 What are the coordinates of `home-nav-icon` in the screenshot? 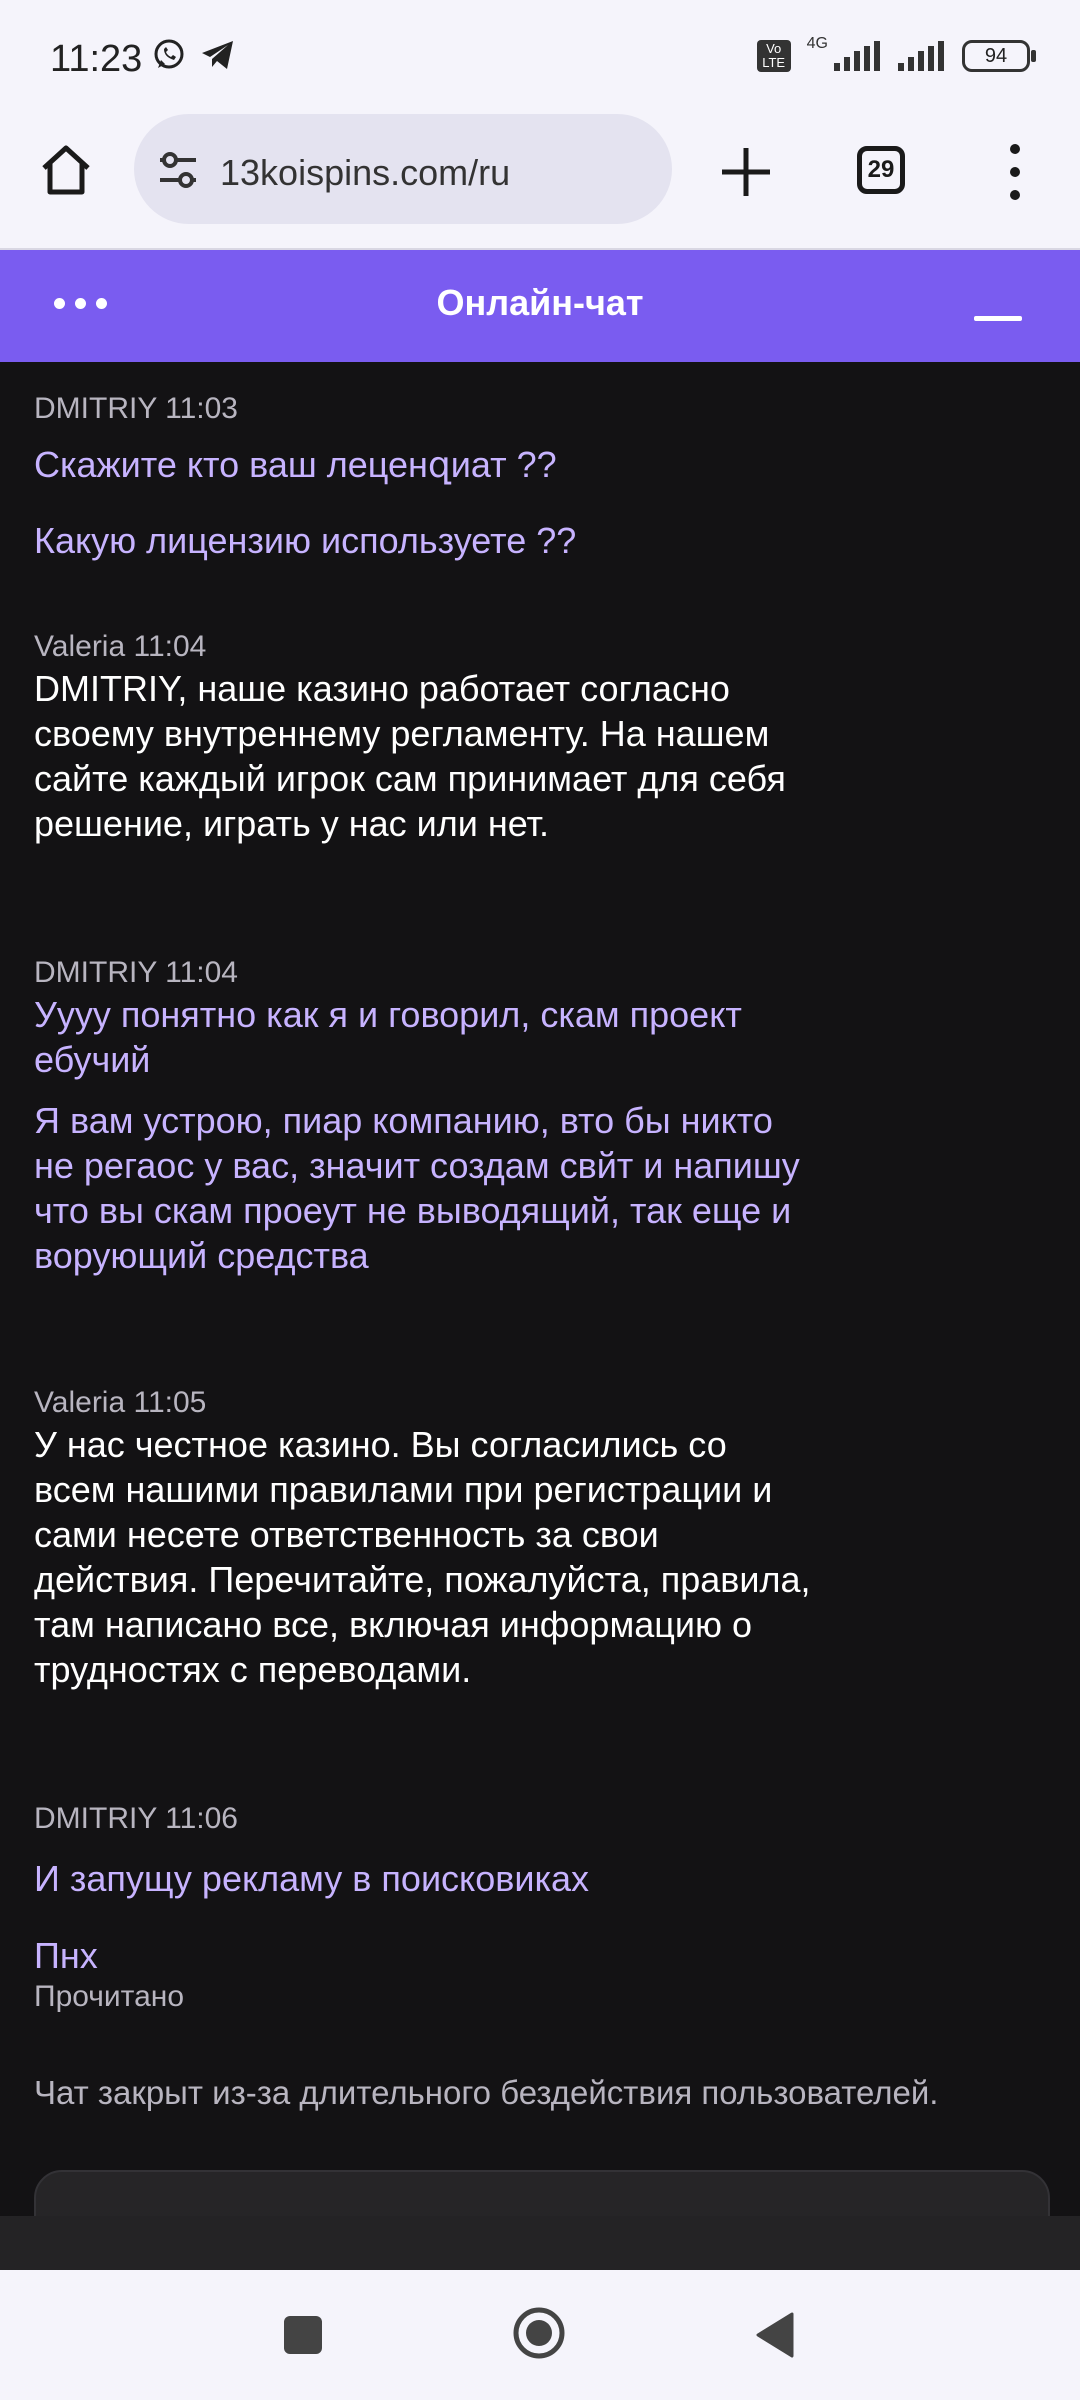 It's located at (539, 2333).